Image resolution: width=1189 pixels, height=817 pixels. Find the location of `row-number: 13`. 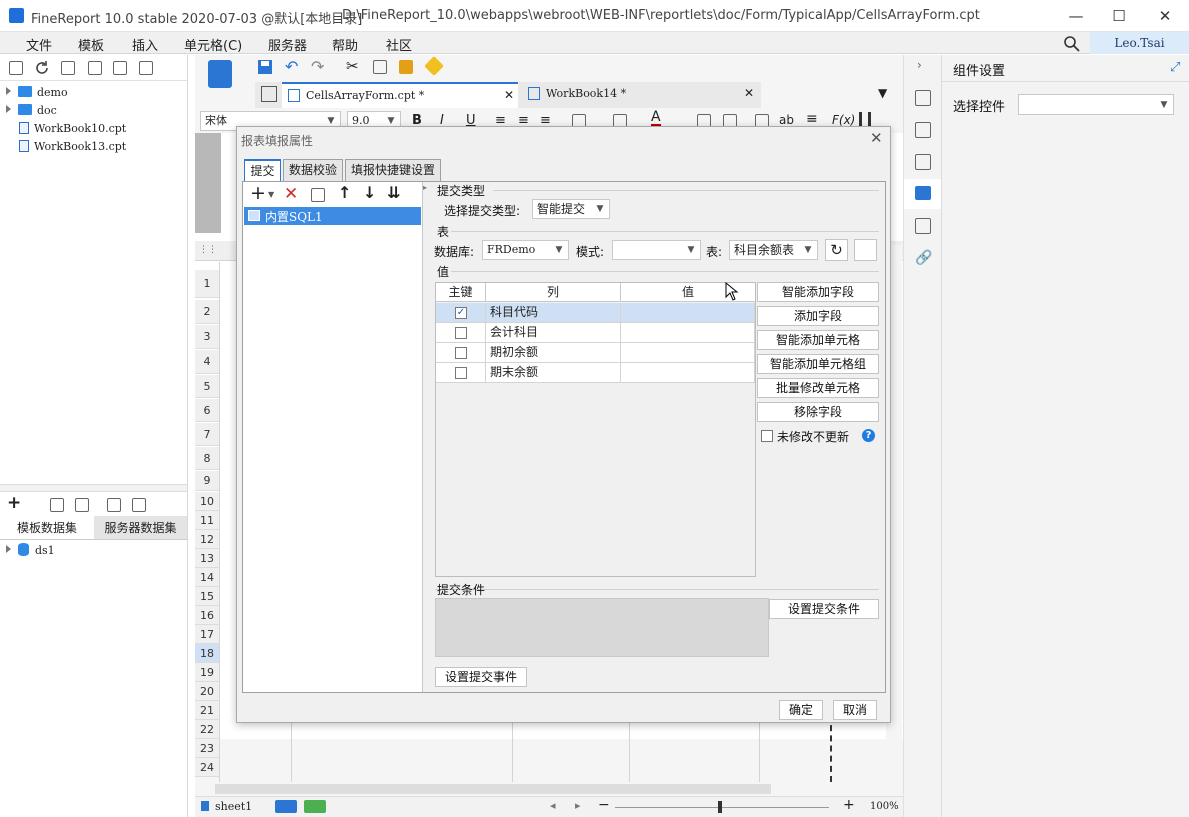

row-number: 13 is located at coordinates (207, 558).